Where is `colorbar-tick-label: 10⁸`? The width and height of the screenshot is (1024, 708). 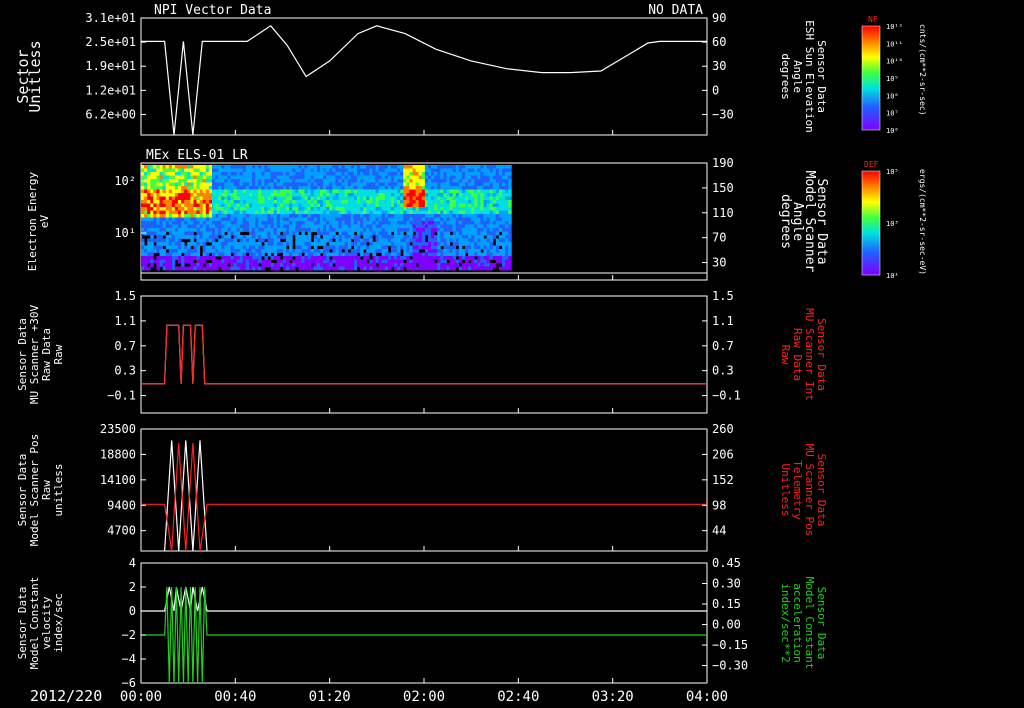 colorbar-tick-label: 10⁸ is located at coordinates (892, 96).